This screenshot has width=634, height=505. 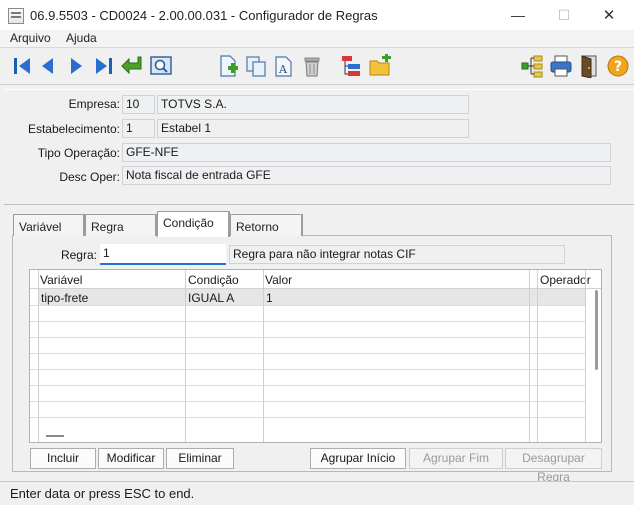 What do you see at coordinates (48, 66) in the screenshot?
I see `previous-record-icon` at bounding box center [48, 66].